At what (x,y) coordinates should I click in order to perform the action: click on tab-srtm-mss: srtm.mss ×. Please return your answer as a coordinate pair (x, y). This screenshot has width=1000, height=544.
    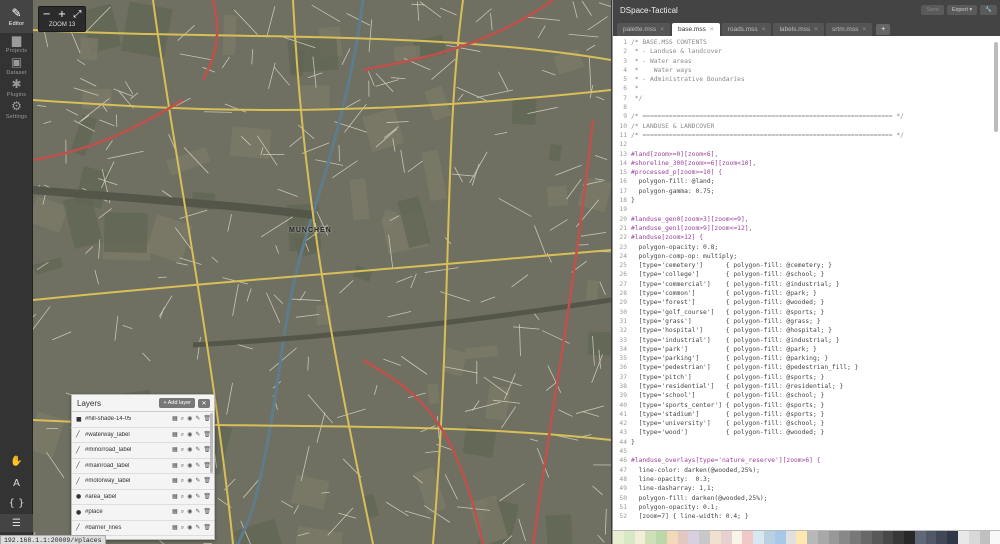
    Looking at the image, I should click on (849, 29).